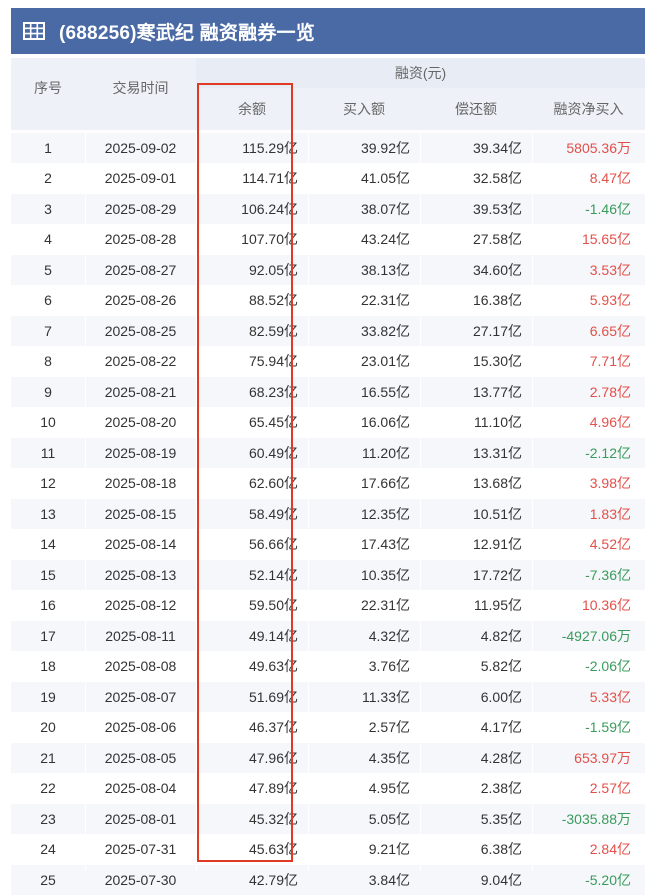 This screenshot has height=895, width=645. Describe the element at coordinates (328, 422) in the screenshot. I see `table-row: 10 2025-08-20 65.45亿 16.06亿 11.10亿 4.96亿` at that location.